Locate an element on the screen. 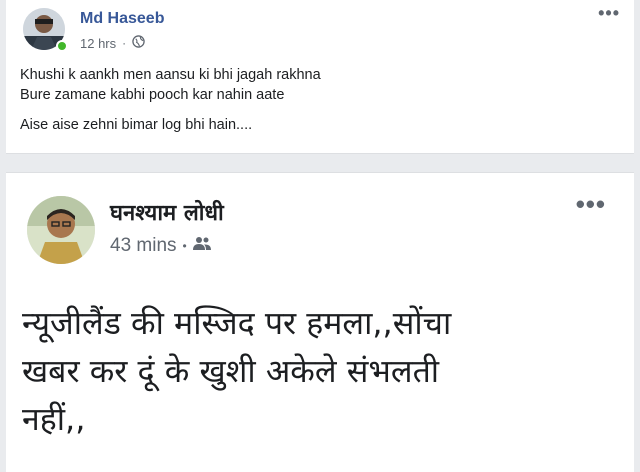  author-avatar is located at coordinates (61, 230).